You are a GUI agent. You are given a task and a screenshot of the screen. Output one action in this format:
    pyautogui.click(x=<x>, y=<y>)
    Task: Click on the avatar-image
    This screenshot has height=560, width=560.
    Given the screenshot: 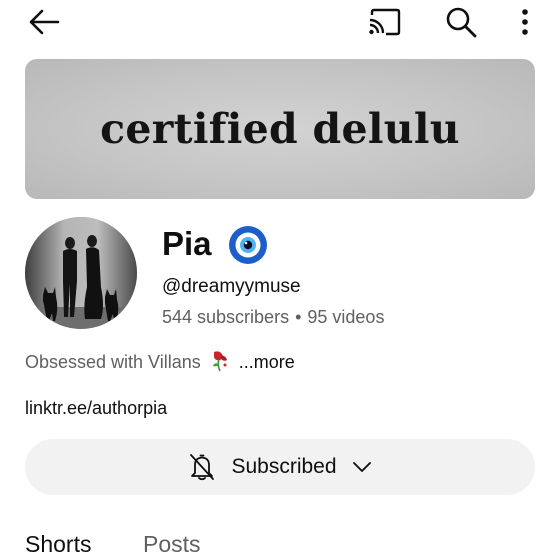 What is the action you would take?
    pyautogui.click(x=81, y=273)
    